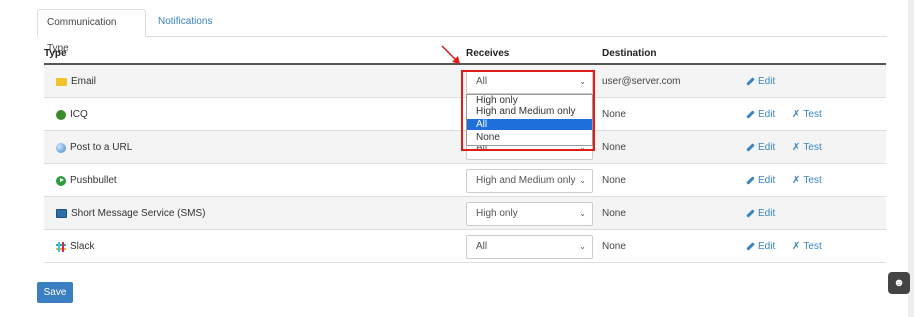  Describe the element at coordinates (497, 213) in the screenshot. I see `receives-value: High only` at that location.